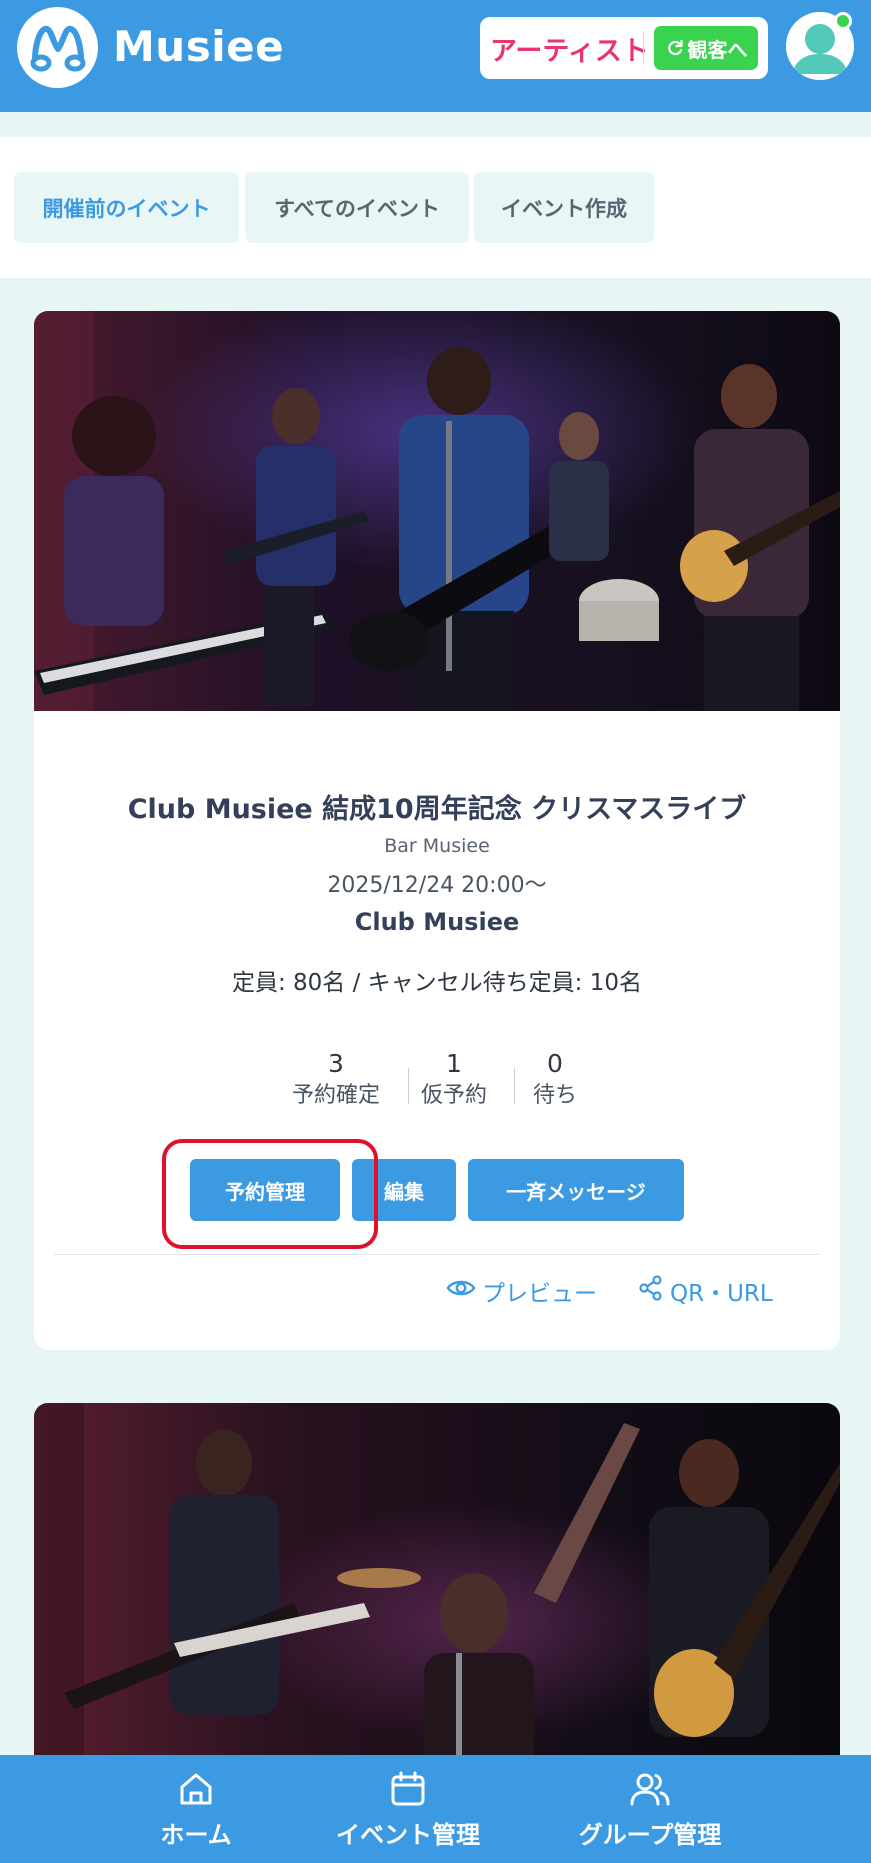 Image resolution: width=871 pixels, height=1863 pixels. I want to click on online-status-dot, so click(843, 21).